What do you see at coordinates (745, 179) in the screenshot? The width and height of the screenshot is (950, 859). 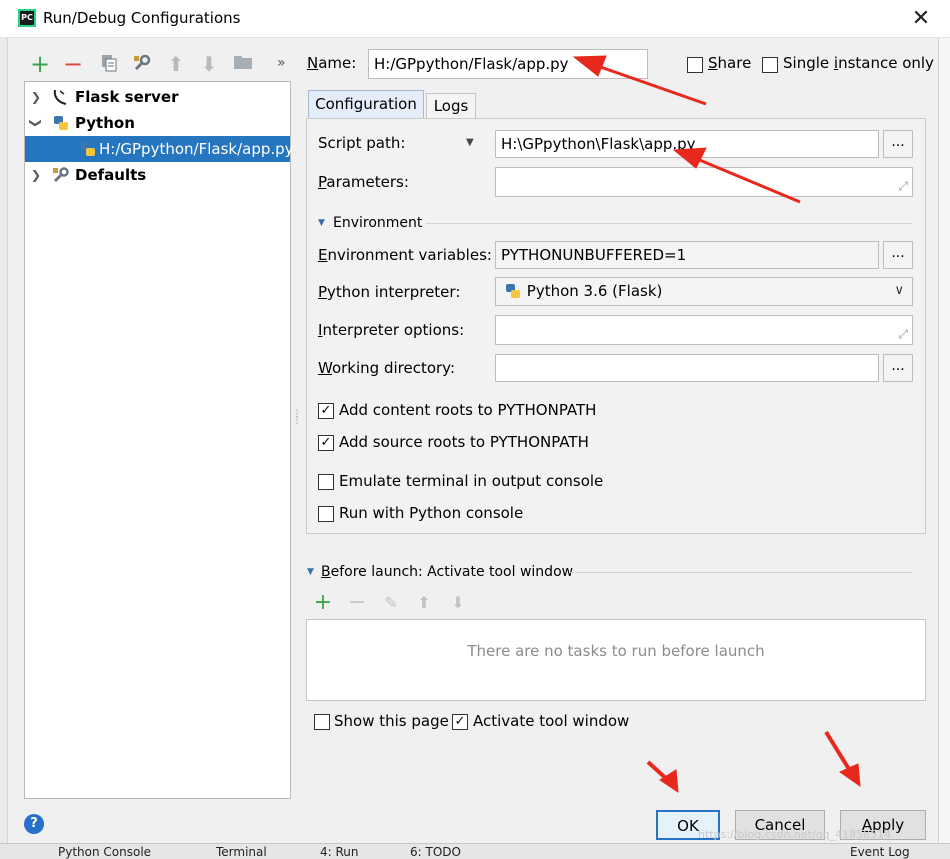 I see `arrow-to-script-path` at bounding box center [745, 179].